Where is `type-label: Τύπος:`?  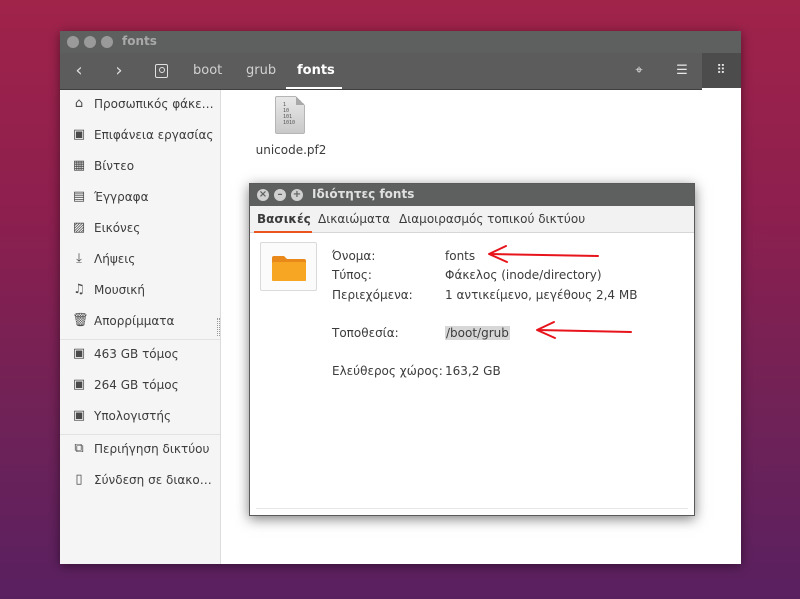
type-label: Τύπος: is located at coordinates (352, 275).